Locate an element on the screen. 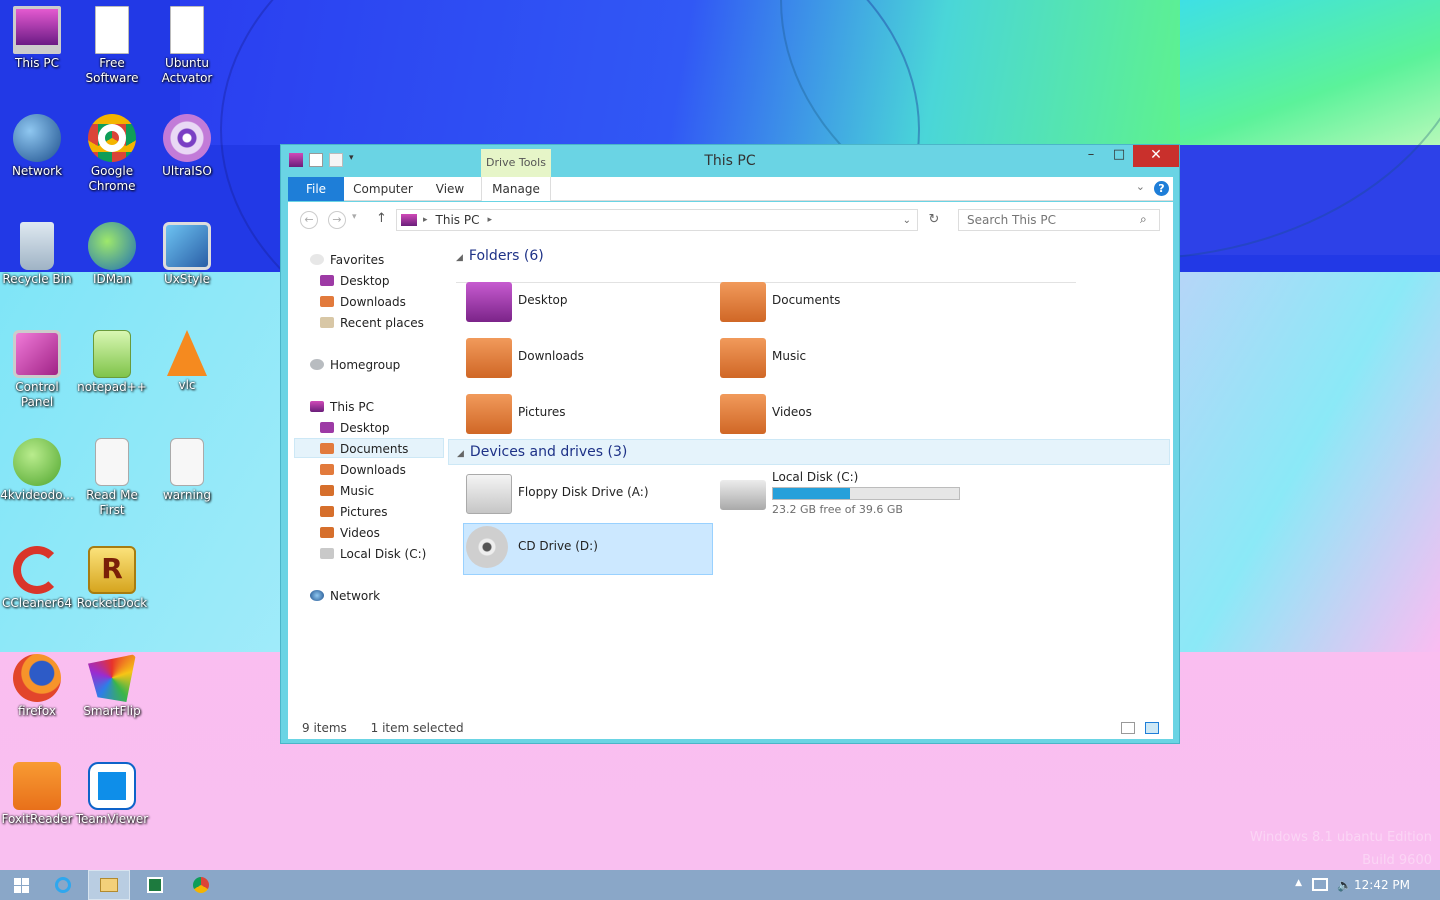 Image resolution: width=1440 pixels, height=900 pixels. tab-manage: Manage is located at coordinates (516, 189).